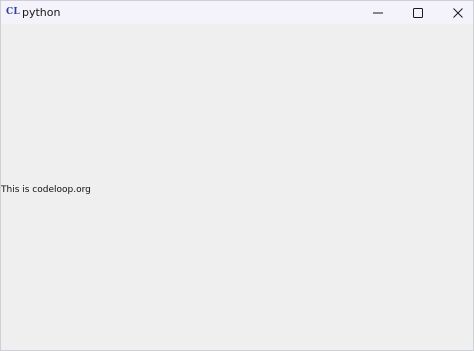 This screenshot has width=474, height=351. I want to click on maximize-icon, so click(418, 12).